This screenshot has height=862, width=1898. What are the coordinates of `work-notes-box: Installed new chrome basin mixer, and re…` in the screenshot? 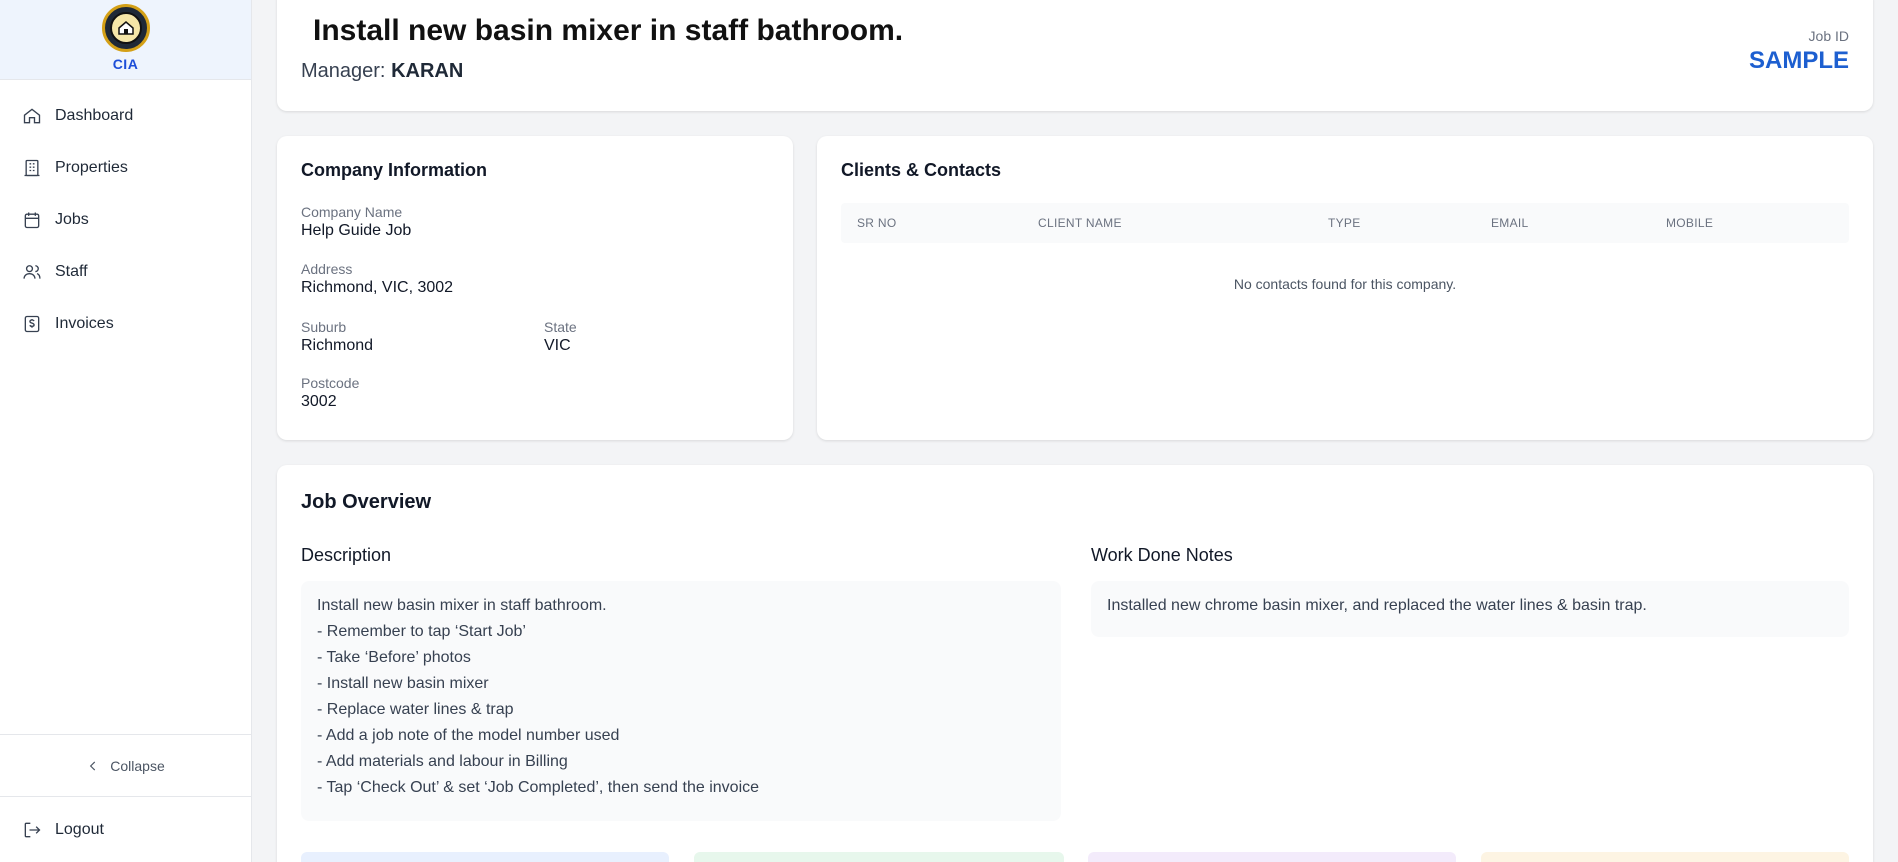 It's located at (1470, 609).